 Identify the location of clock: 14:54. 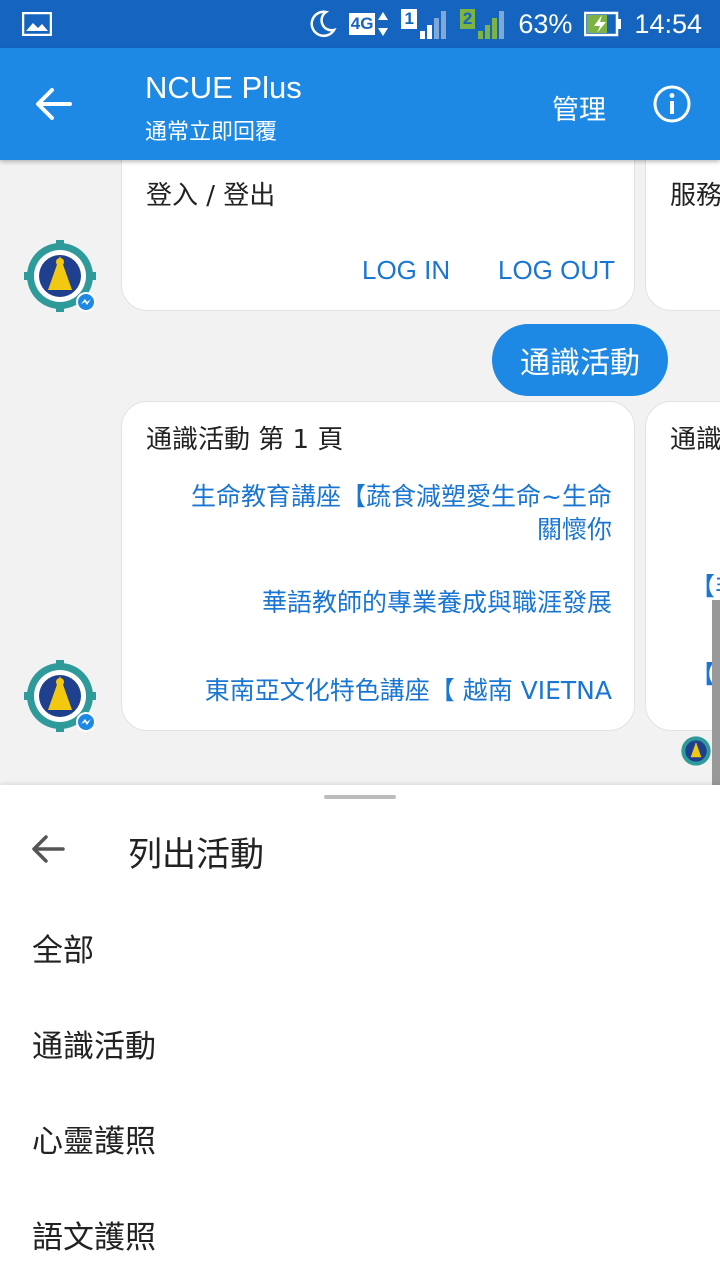
(668, 23).